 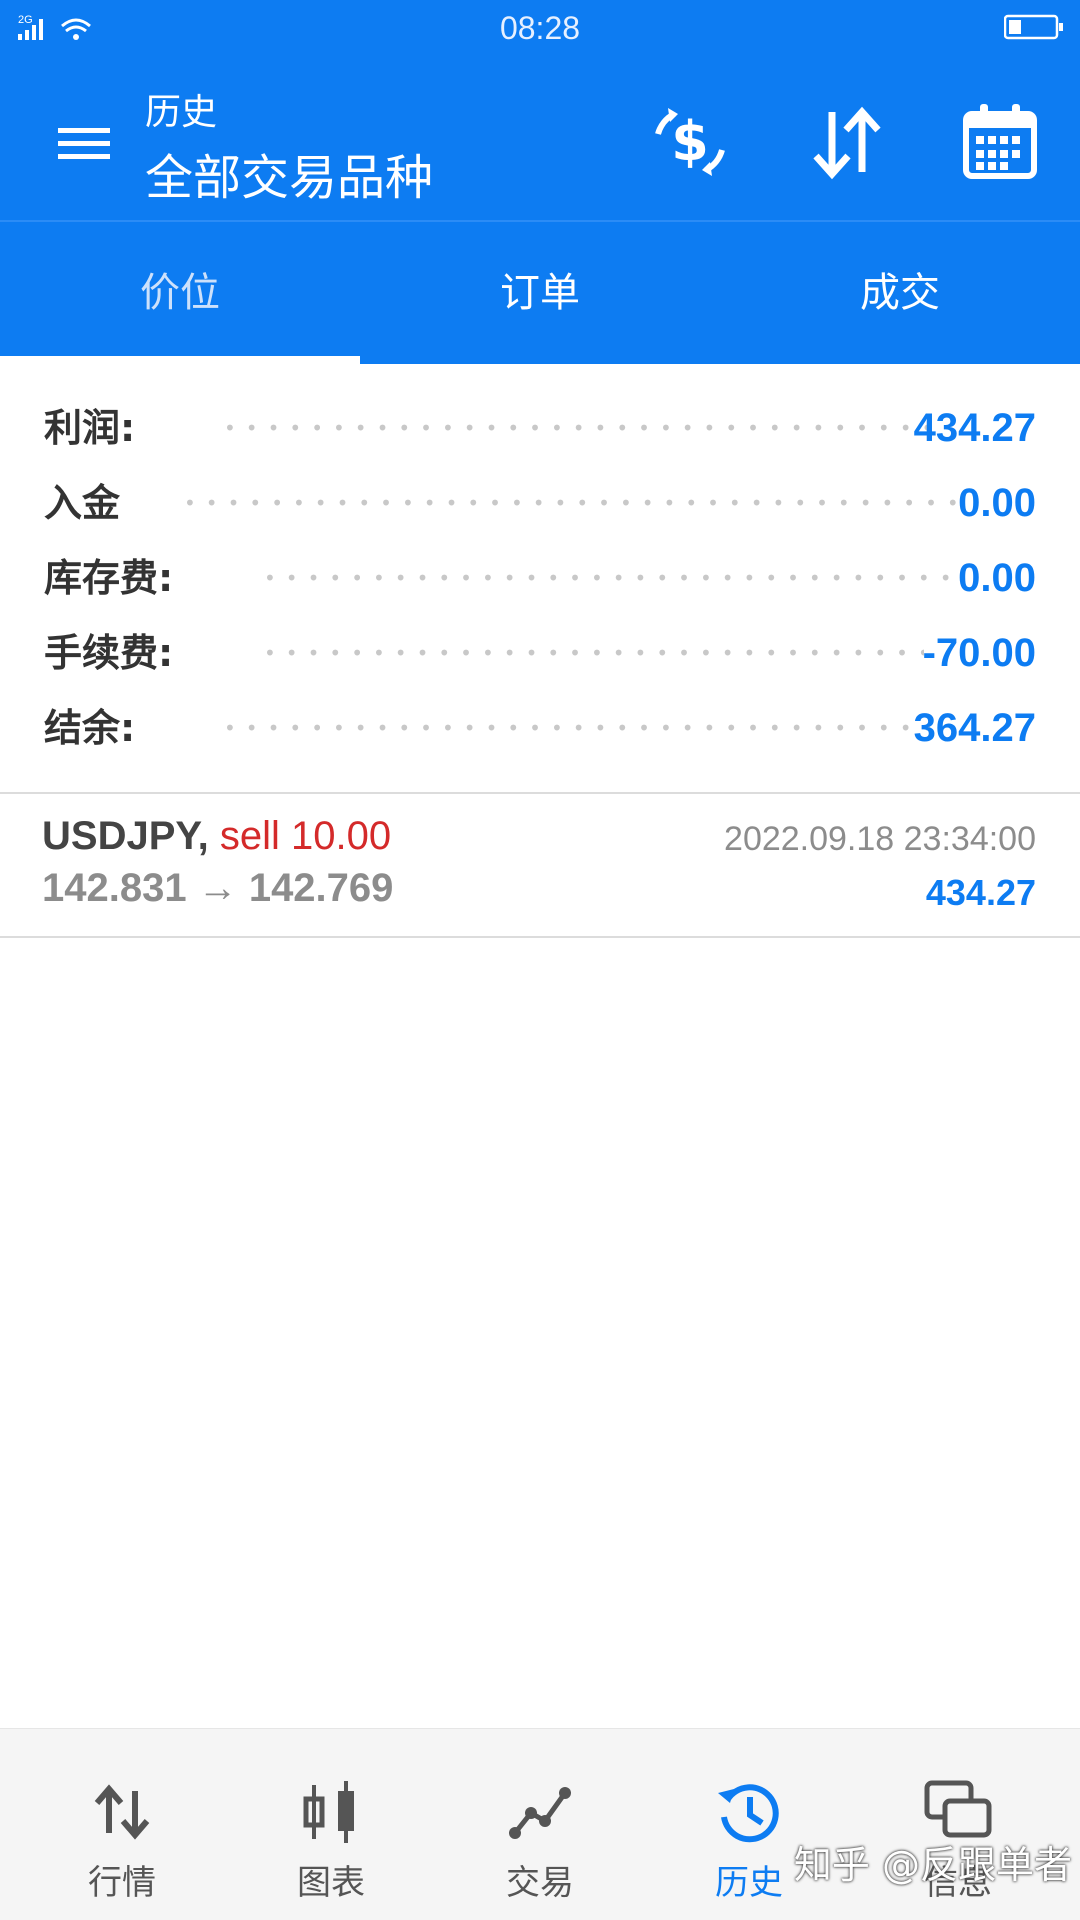 What do you see at coordinates (181, 112) in the screenshot?
I see `page-title: 历史` at bounding box center [181, 112].